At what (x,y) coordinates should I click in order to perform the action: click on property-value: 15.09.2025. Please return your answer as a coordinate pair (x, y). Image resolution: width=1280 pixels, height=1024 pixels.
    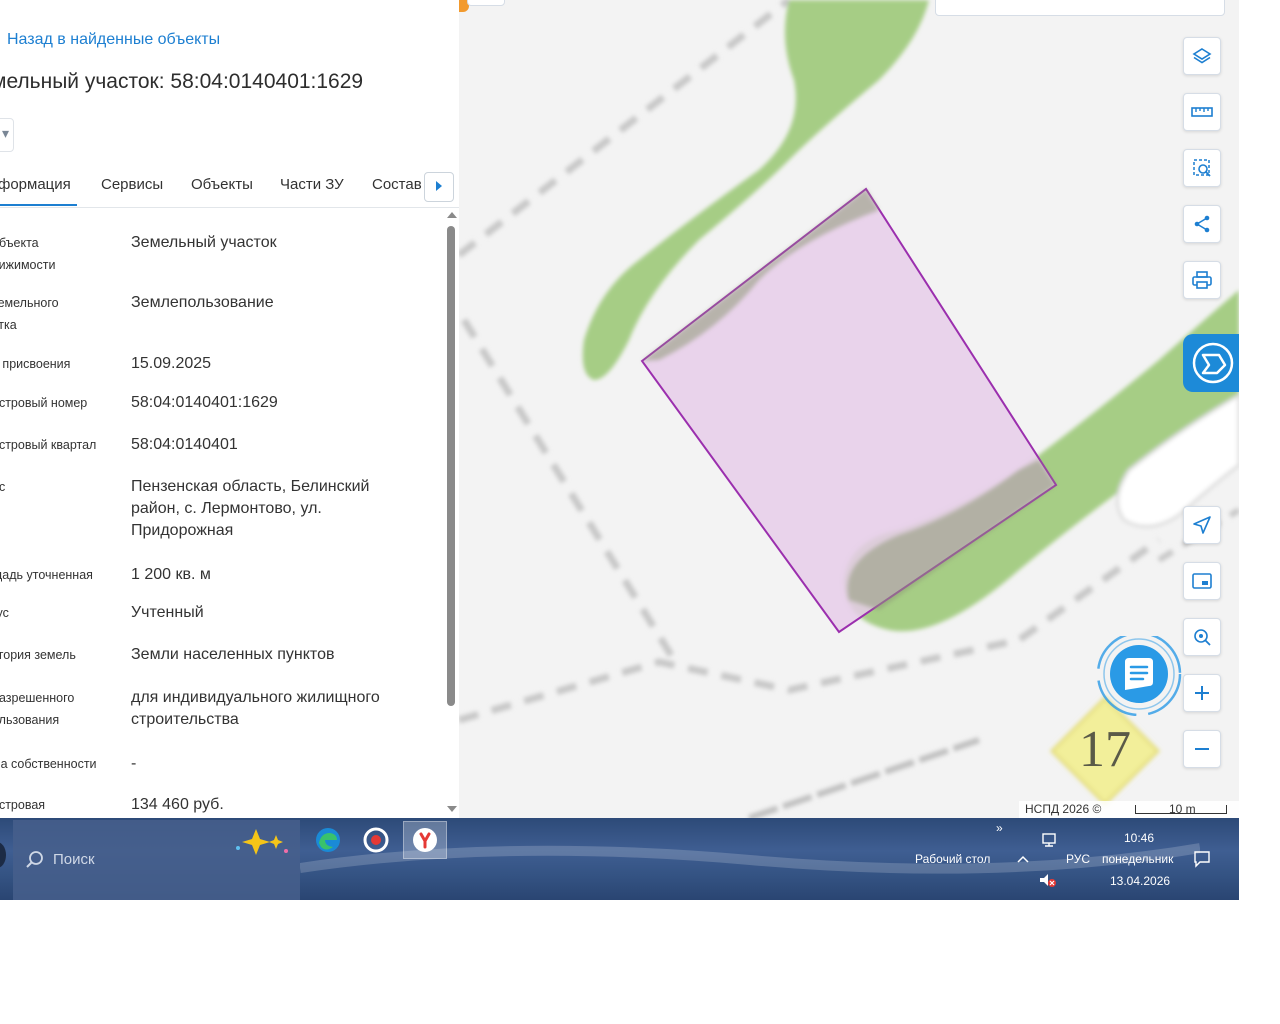
    Looking at the image, I should click on (171, 363).